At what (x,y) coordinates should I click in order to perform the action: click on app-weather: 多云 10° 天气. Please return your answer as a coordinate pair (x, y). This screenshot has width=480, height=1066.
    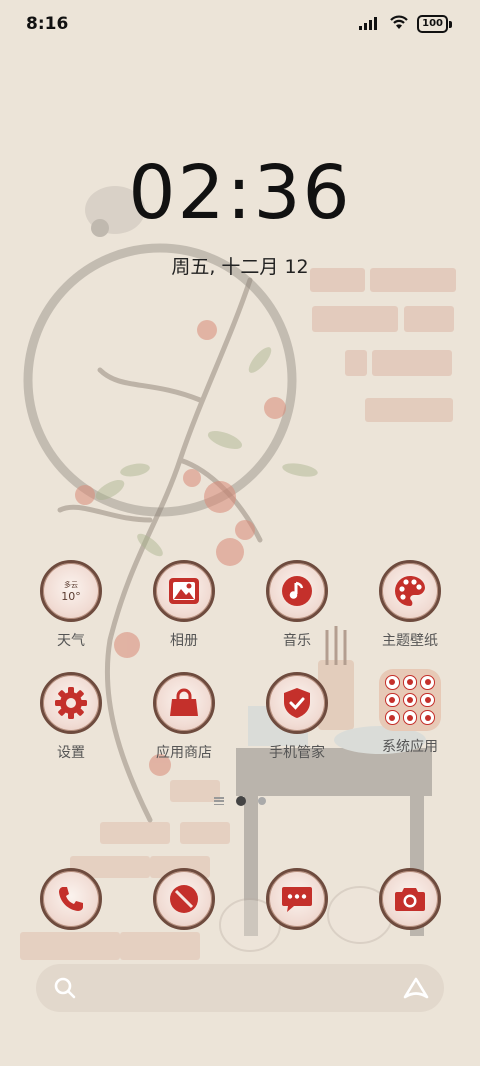
    Looking at the image, I should click on (71, 605).